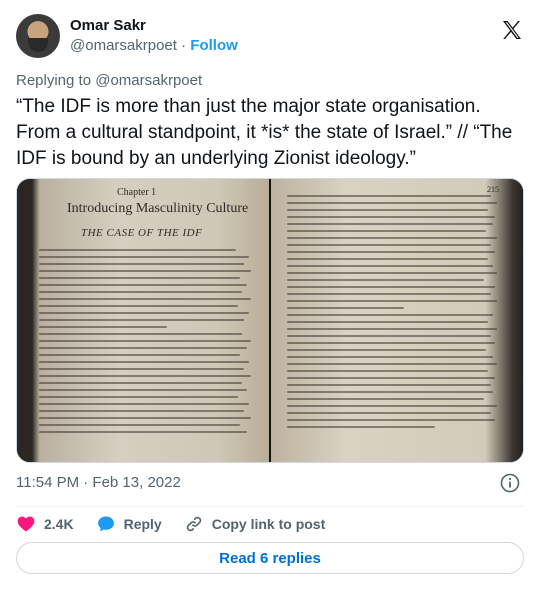  I want to click on reply-button: Reply, so click(129, 524).